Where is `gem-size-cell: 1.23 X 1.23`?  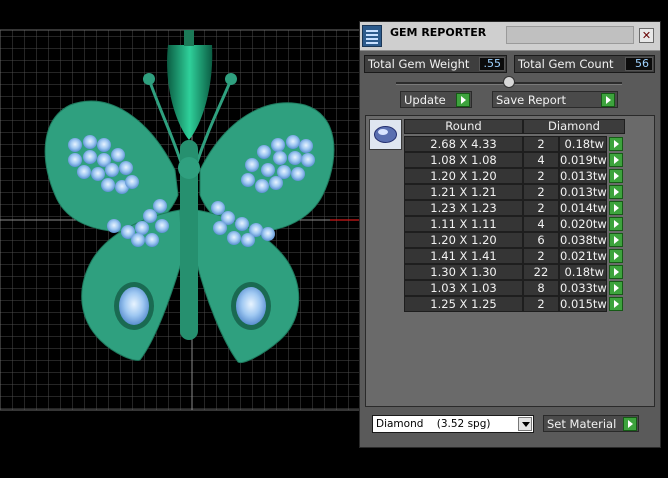
gem-size-cell: 1.23 X 1.23 is located at coordinates (463, 208).